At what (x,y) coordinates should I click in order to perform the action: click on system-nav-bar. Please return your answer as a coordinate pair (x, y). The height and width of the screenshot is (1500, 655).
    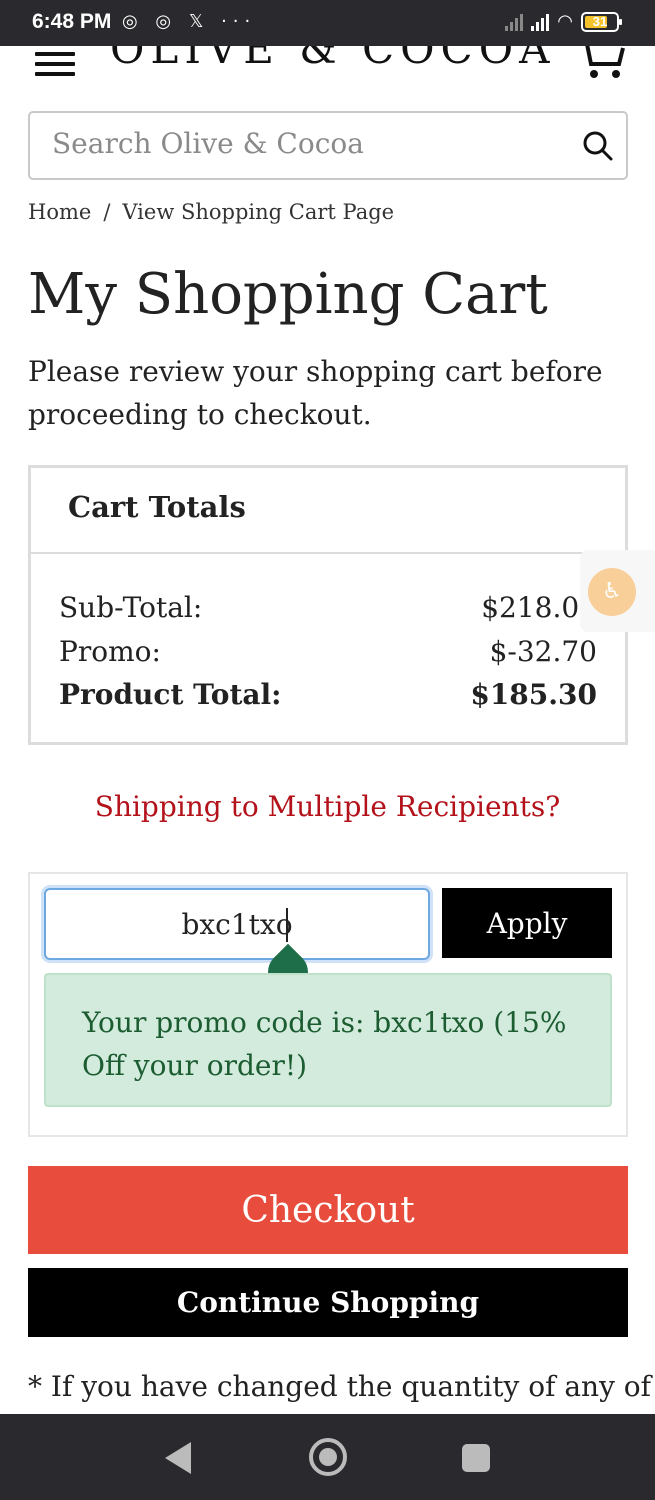
    Looking at the image, I should click on (327, 1457).